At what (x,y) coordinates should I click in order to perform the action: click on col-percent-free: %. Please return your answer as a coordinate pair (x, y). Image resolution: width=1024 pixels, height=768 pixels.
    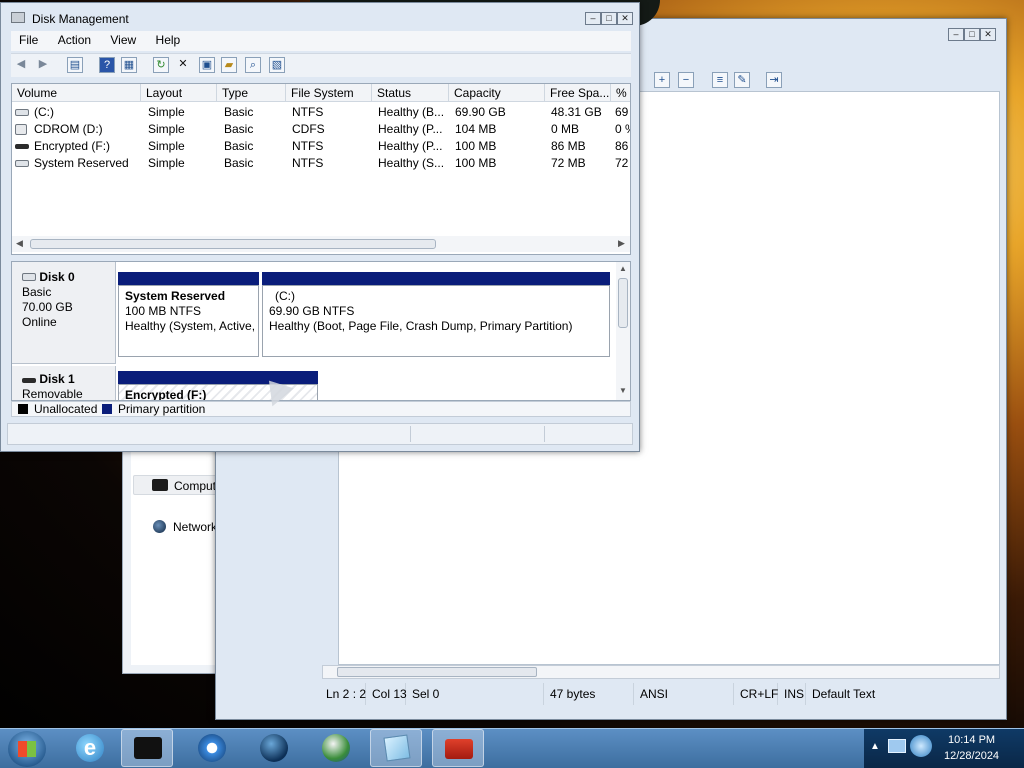
    Looking at the image, I should click on (620, 93).